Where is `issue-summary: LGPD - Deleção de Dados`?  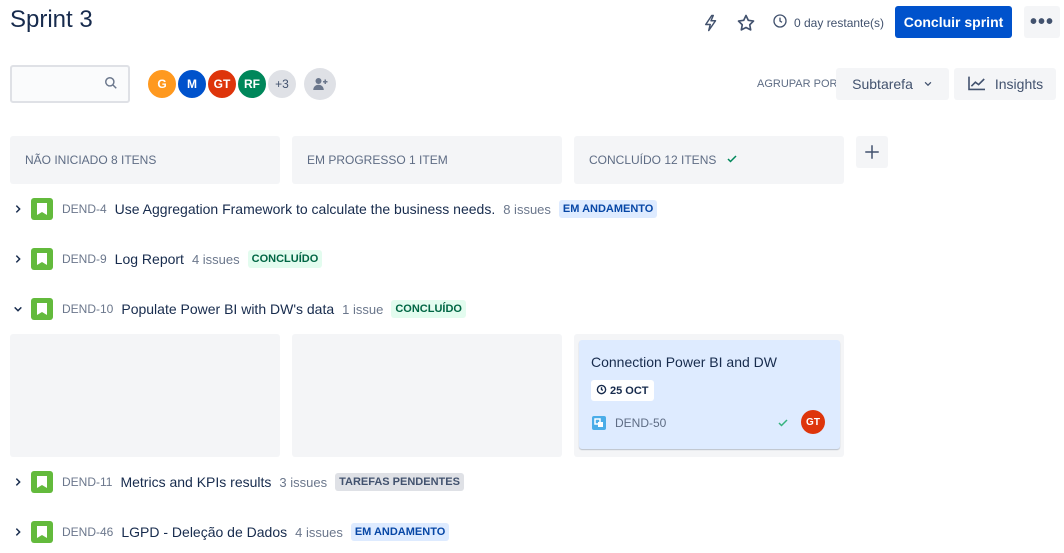
issue-summary: LGPD - Deleção de Dados is located at coordinates (204, 532).